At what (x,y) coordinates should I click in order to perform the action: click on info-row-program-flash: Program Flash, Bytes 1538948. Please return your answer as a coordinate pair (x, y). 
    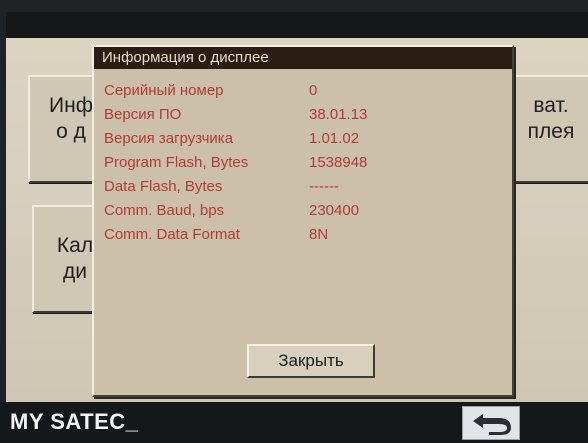
    Looking at the image, I should click on (304, 163).